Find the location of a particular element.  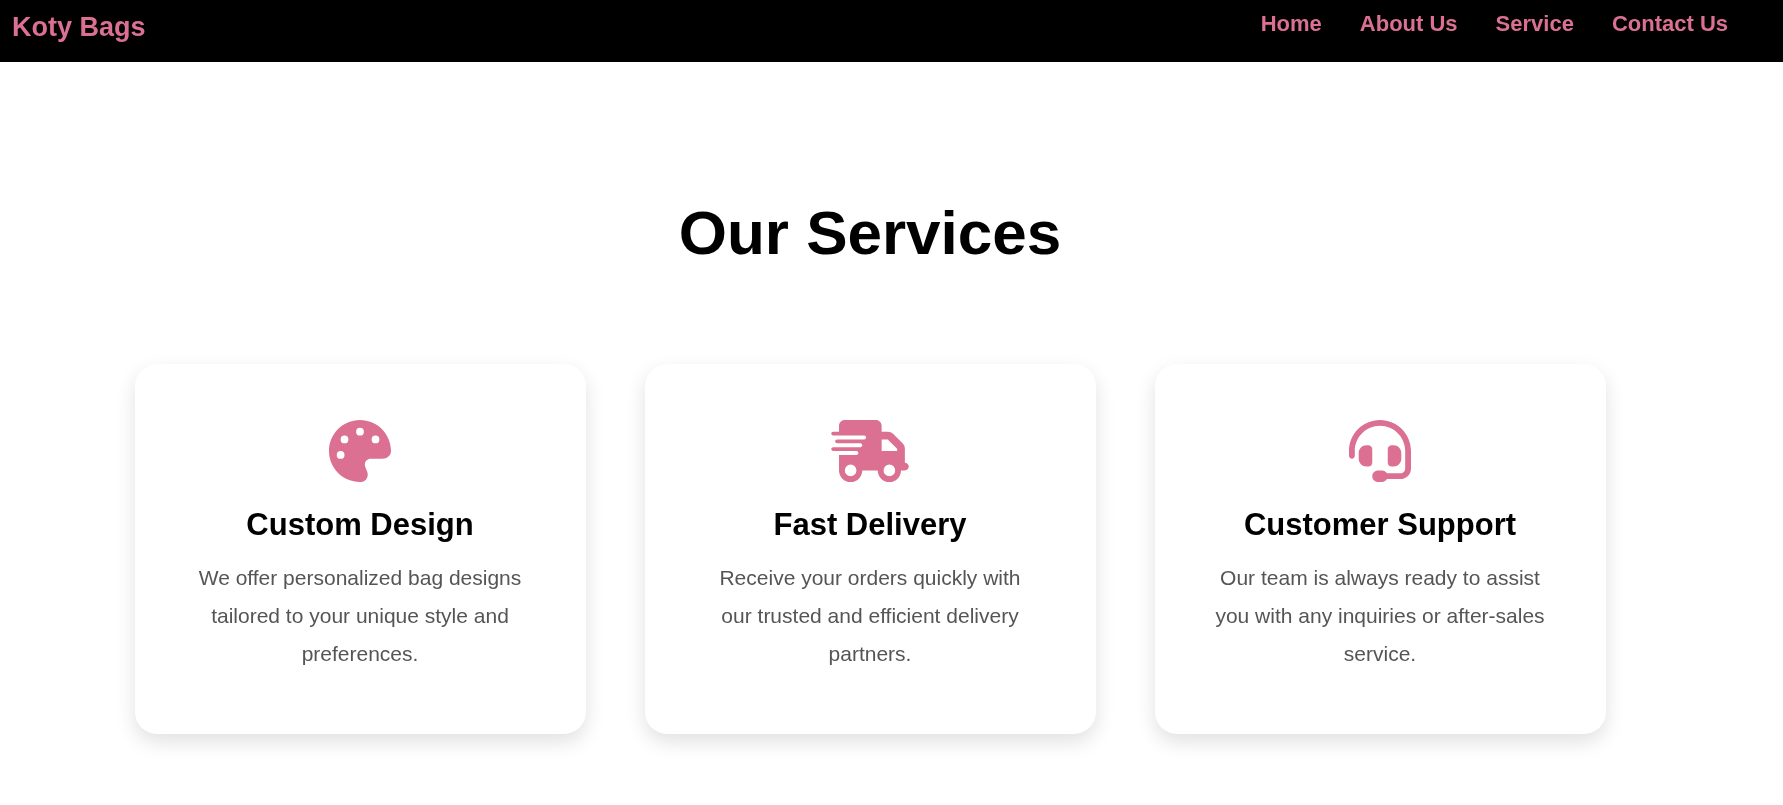

card-description: Receive your orders quickly with our trusted and efficient delivery partners. is located at coordinates (870, 615).